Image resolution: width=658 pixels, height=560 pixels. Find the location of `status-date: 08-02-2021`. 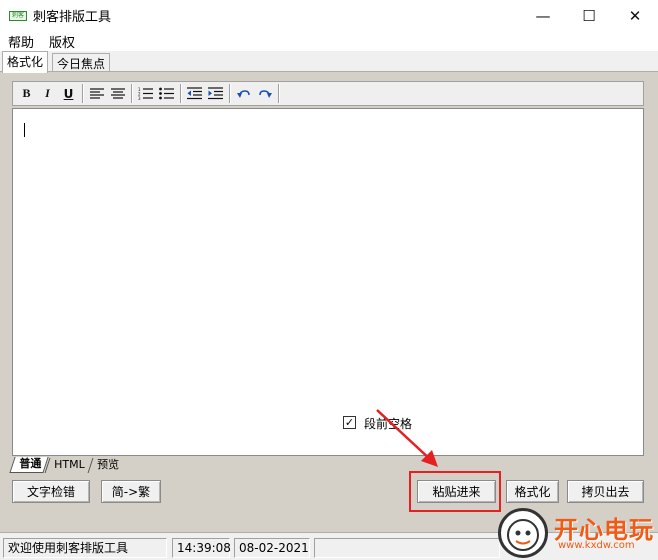

status-date: 08-02-2021 is located at coordinates (272, 548).